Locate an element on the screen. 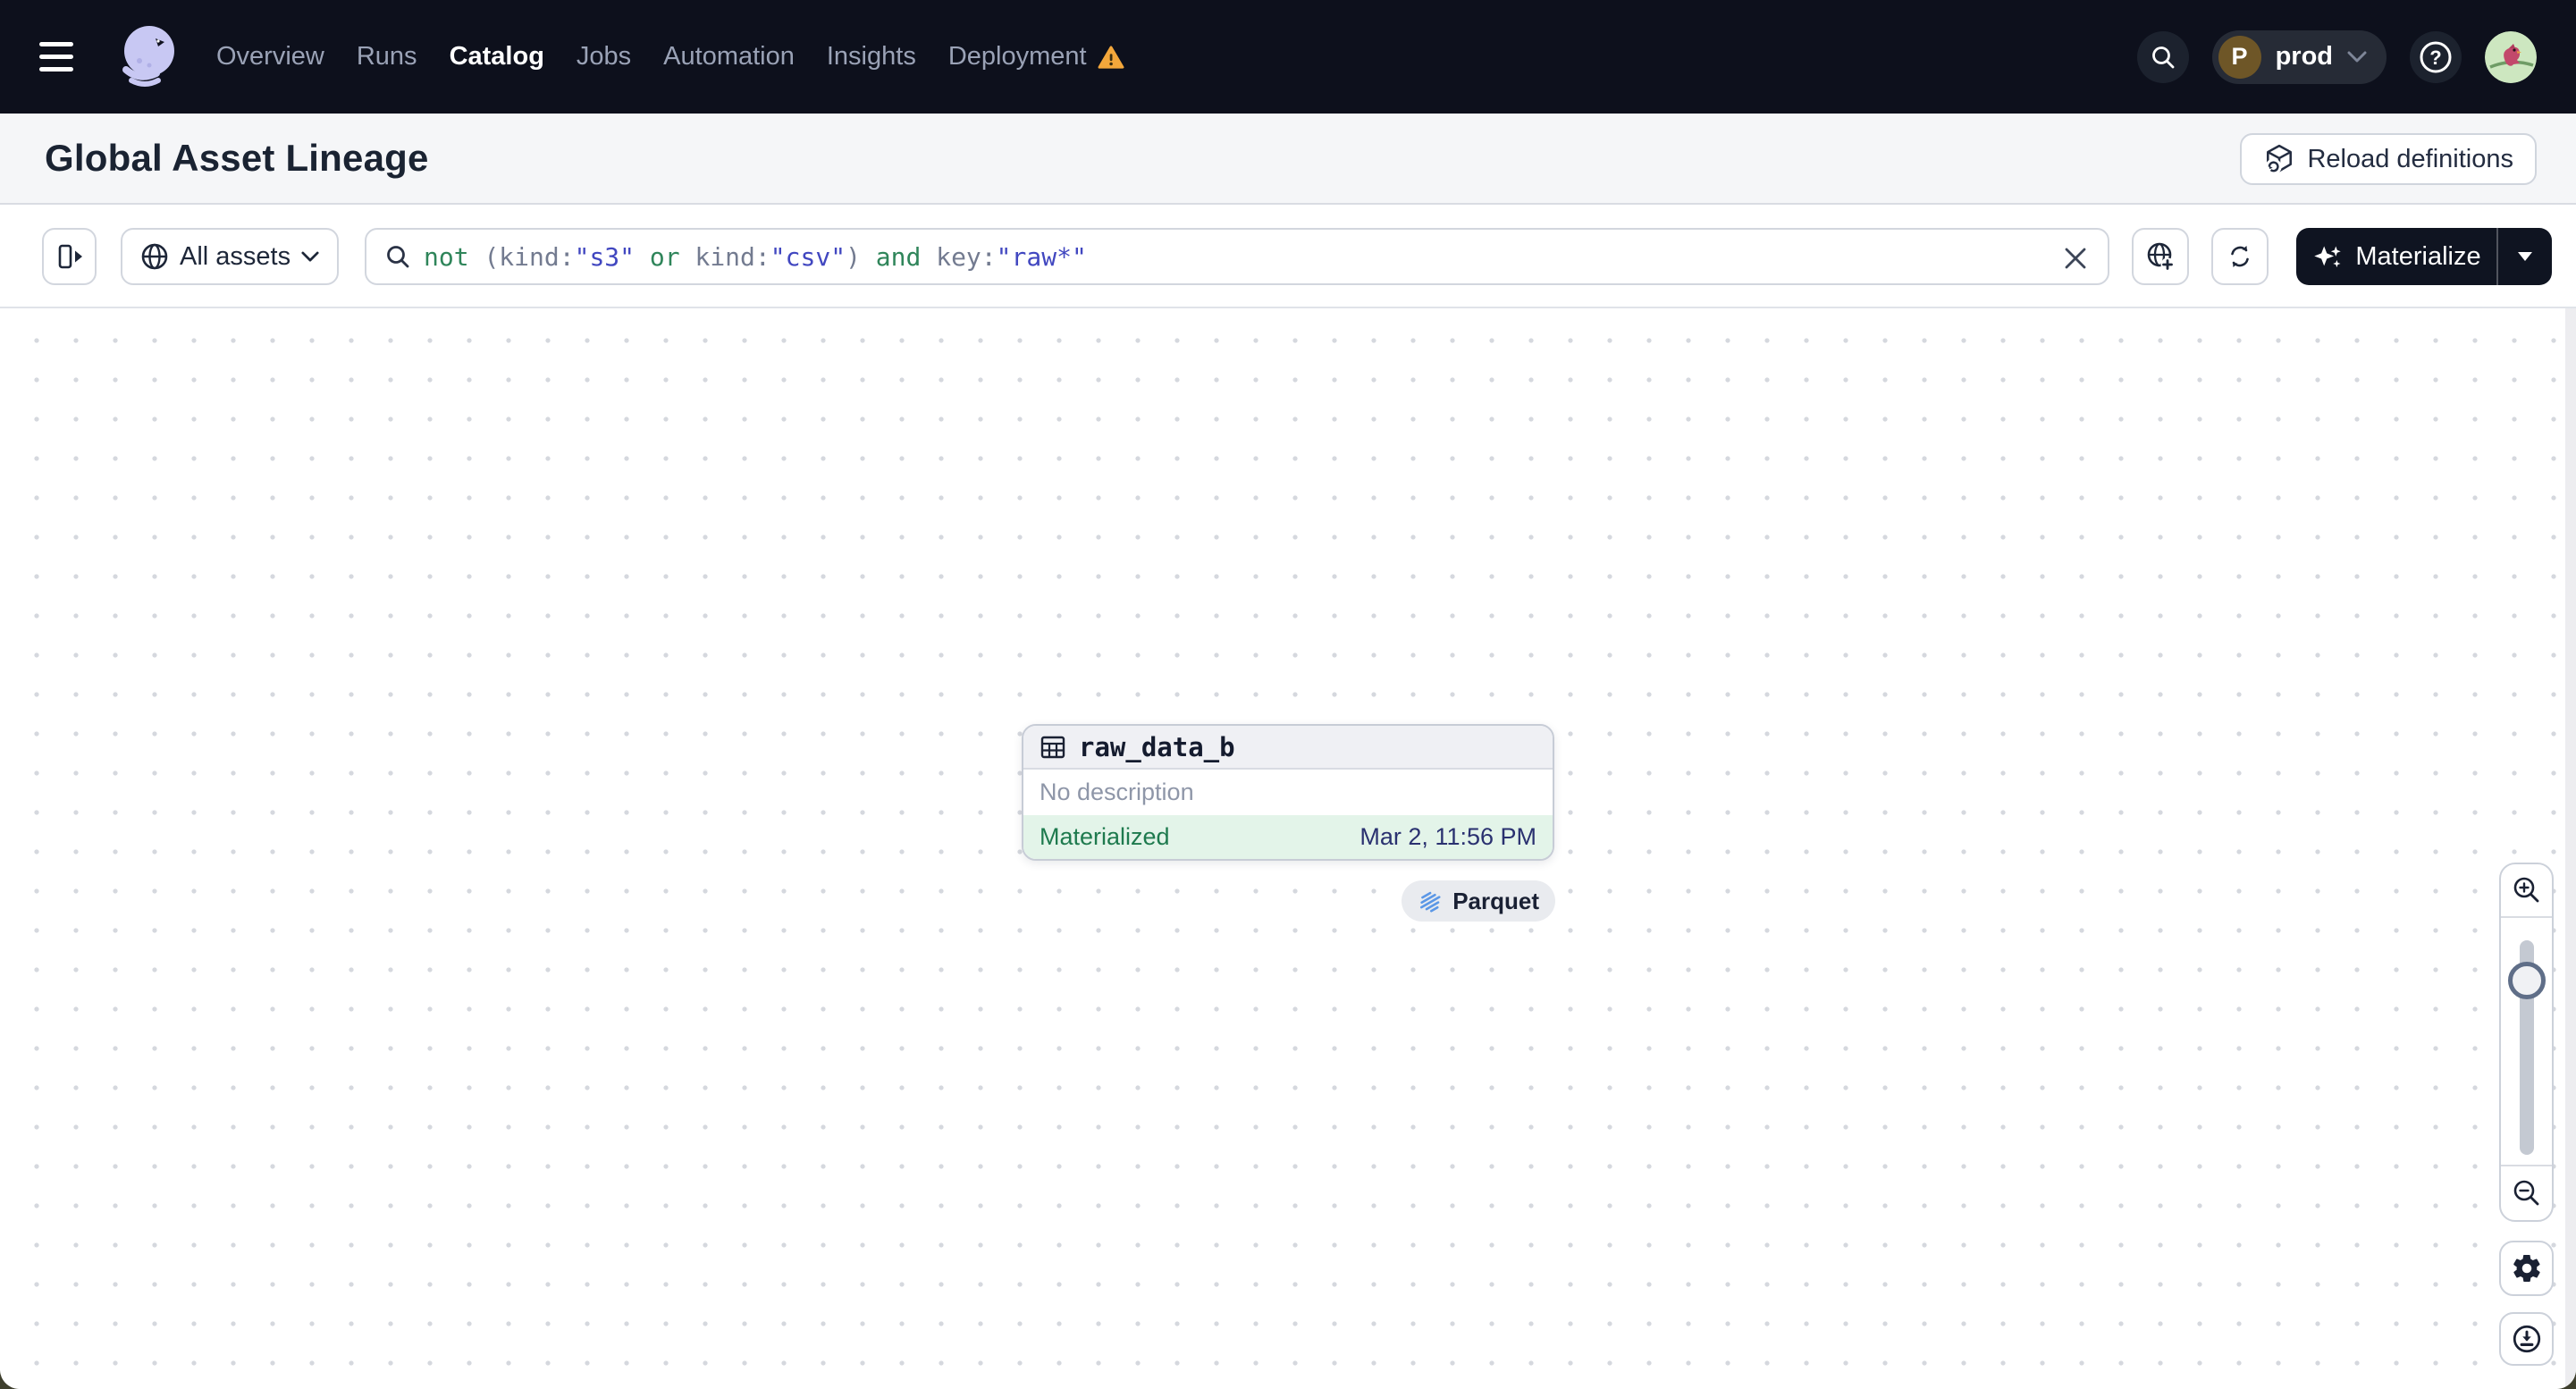 The height and width of the screenshot is (1389, 2576). globe-add-icon is located at coordinates (2161, 257).